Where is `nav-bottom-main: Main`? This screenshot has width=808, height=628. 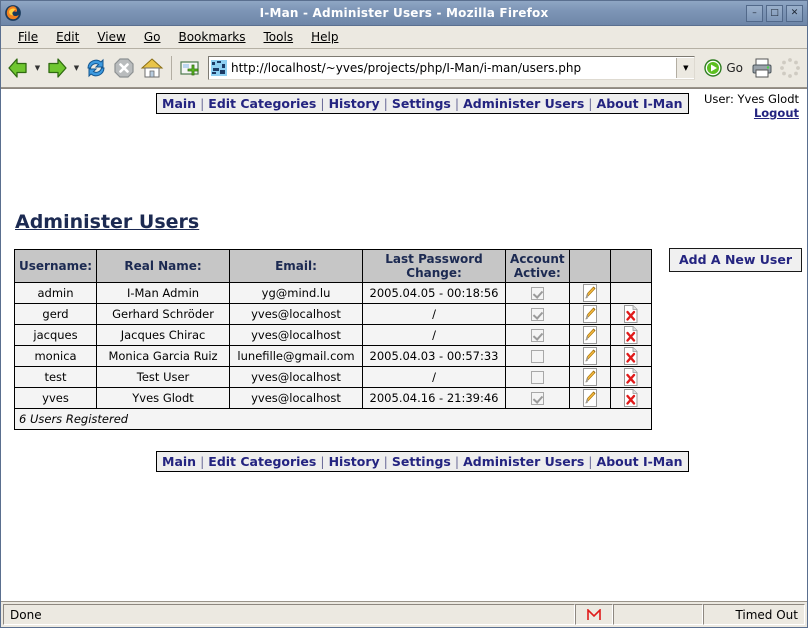 nav-bottom-main: Main is located at coordinates (179, 461).